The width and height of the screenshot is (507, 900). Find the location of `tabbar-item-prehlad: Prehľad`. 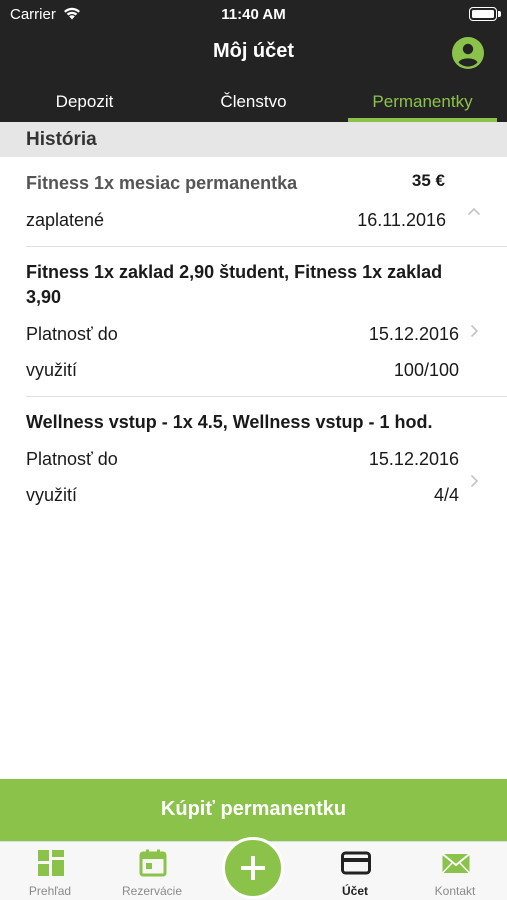

tabbar-item-prehlad: Prehľad is located at coordinates (50, 871).